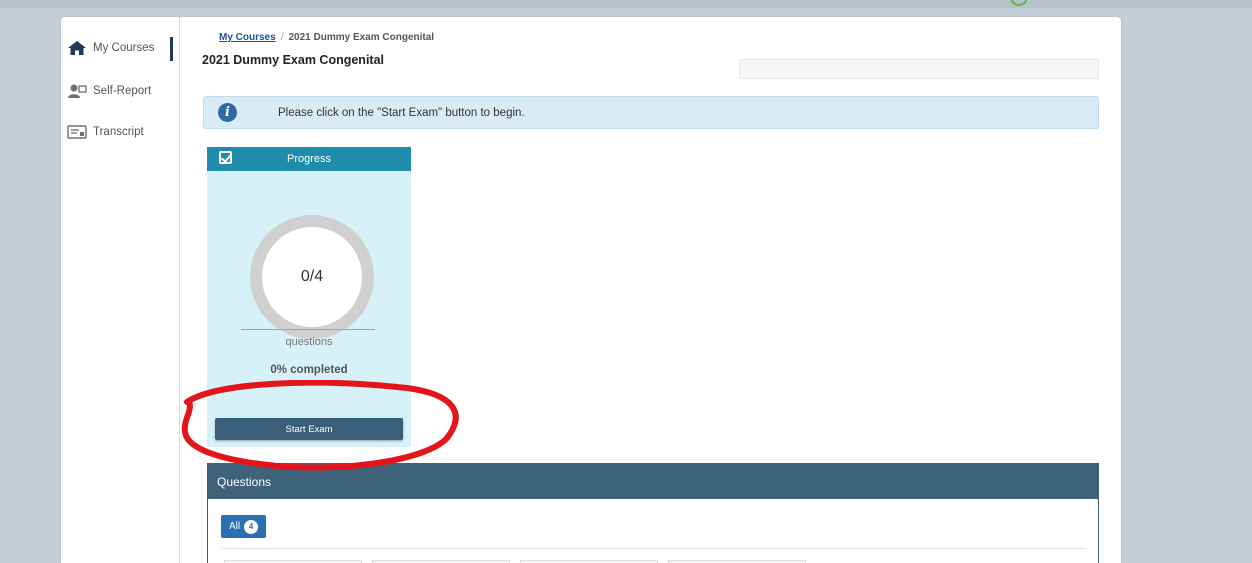  Describe the element at coordinates (77, 48) in the screenshot. I see `home-icon` at that location.